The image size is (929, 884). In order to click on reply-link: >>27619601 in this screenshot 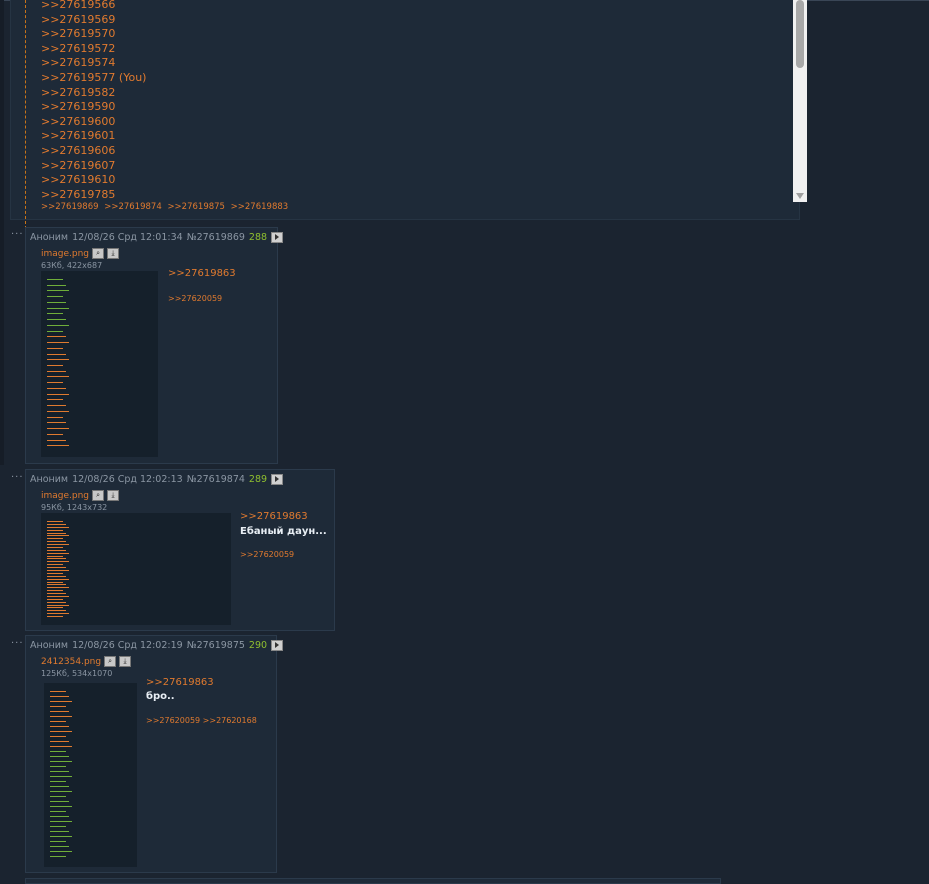, I will do `click(93, 136)`.